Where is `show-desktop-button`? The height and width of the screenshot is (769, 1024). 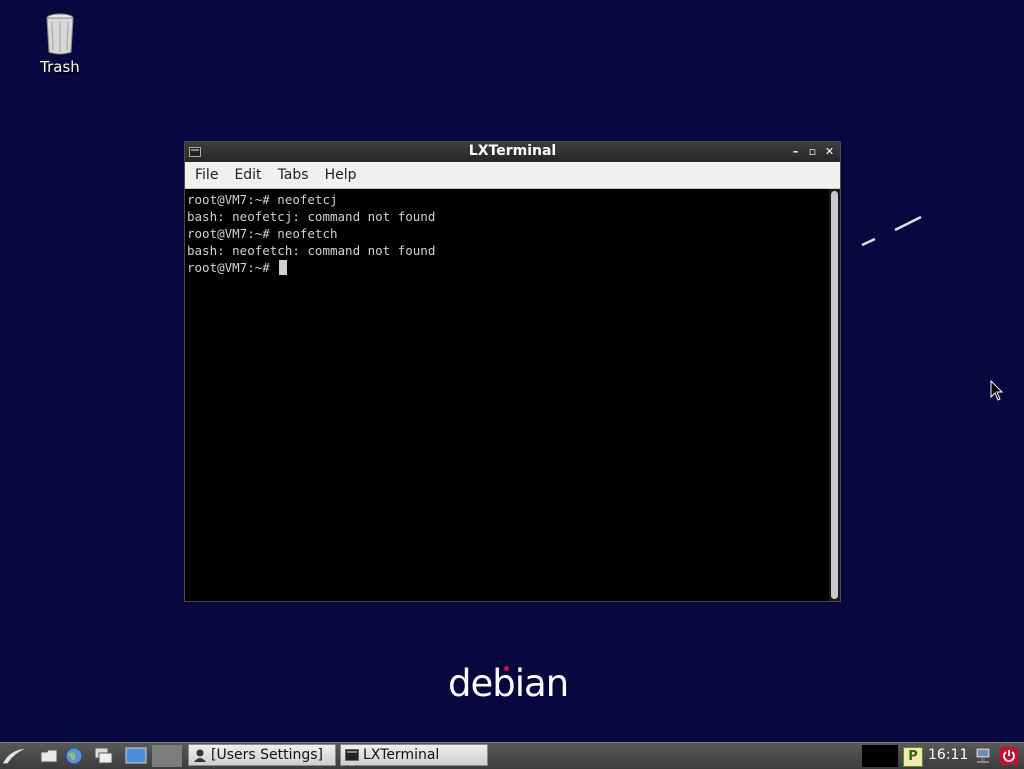
show-desktop-button is located at coordinates (136, 756).